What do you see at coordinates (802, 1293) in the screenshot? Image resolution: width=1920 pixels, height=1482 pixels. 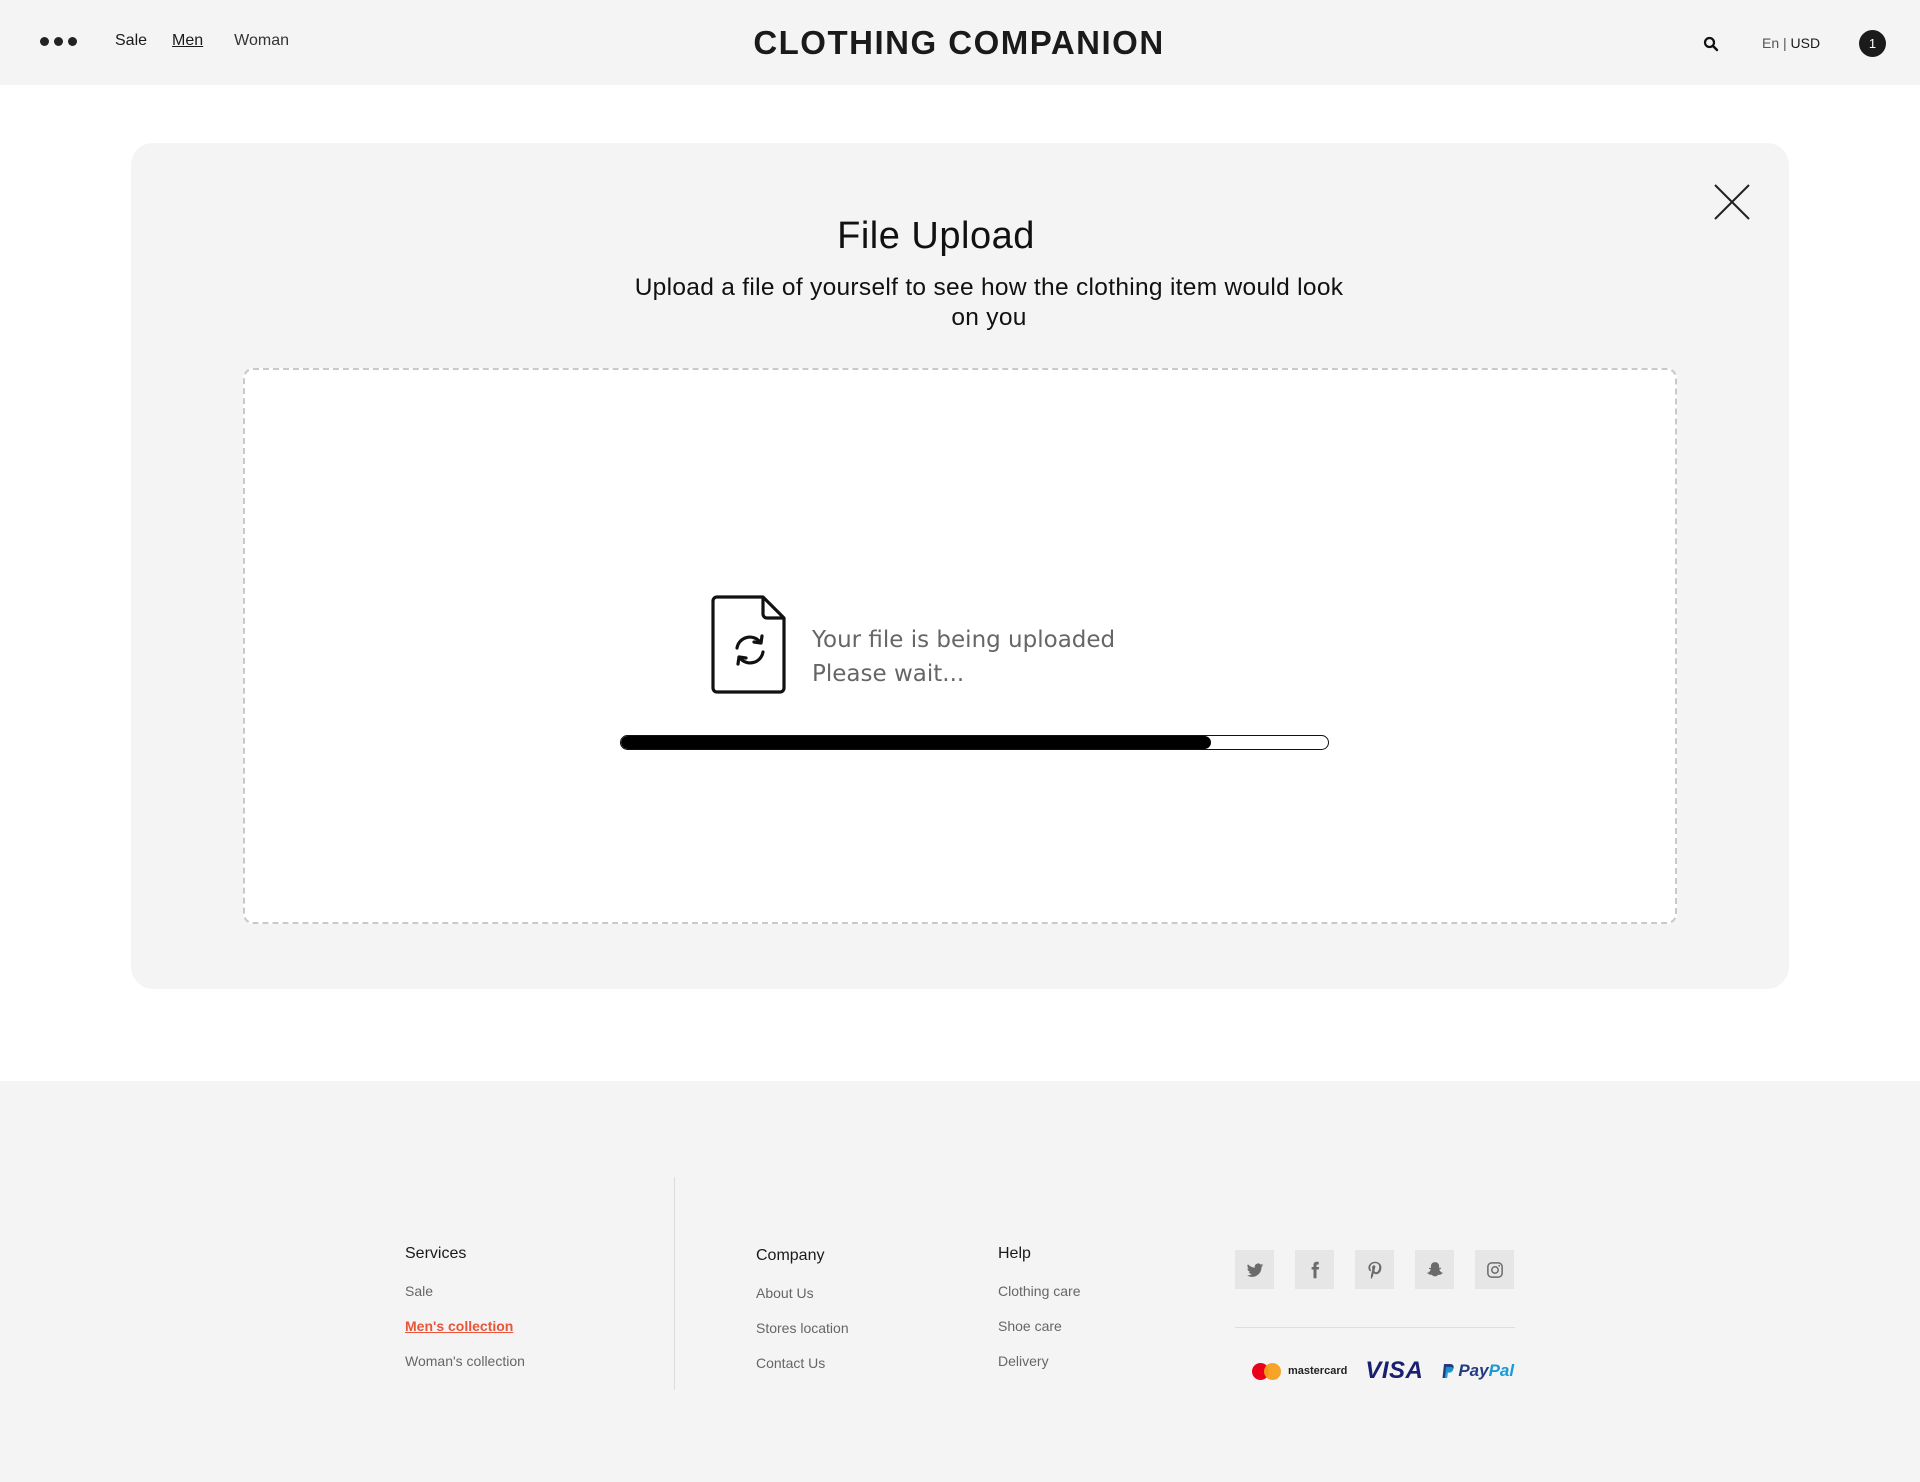 I see `footer-link-about-us: About Us` at bounding box center [802, 1293].